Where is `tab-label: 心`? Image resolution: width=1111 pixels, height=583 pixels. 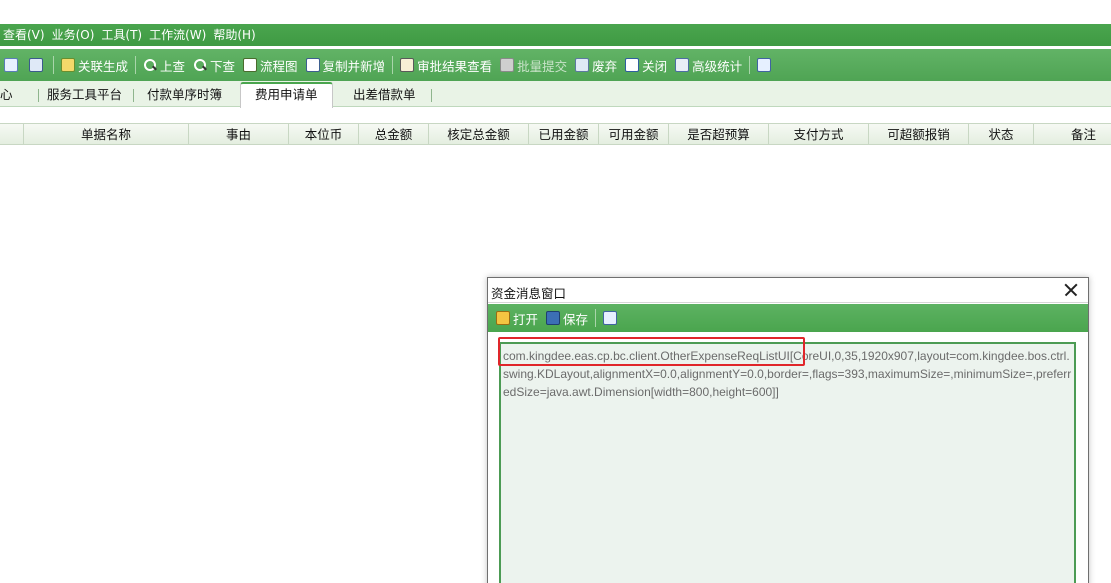 tab-label: 心 is located at coordinates (6, 94).